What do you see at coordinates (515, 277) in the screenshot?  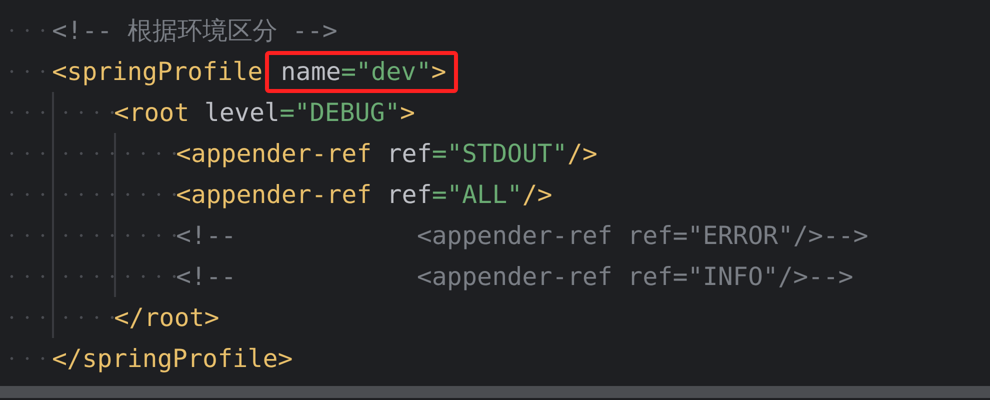 I see `code-comment: <!-- <appender-ref ref="INFO"/>-->` at bounding box center [515, 277].